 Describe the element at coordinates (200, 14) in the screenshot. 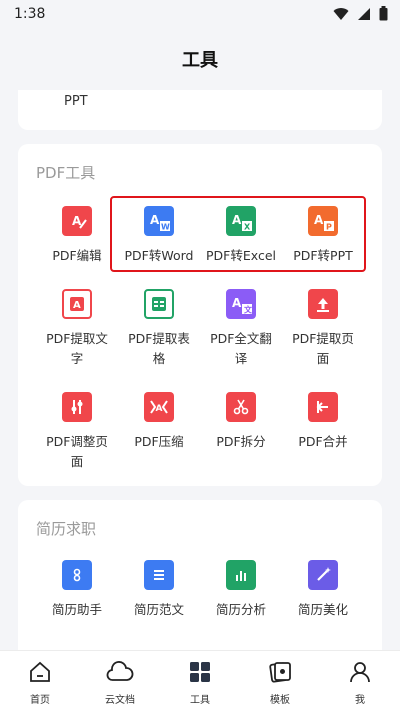

I see `status-bar: 1:38` at that location.